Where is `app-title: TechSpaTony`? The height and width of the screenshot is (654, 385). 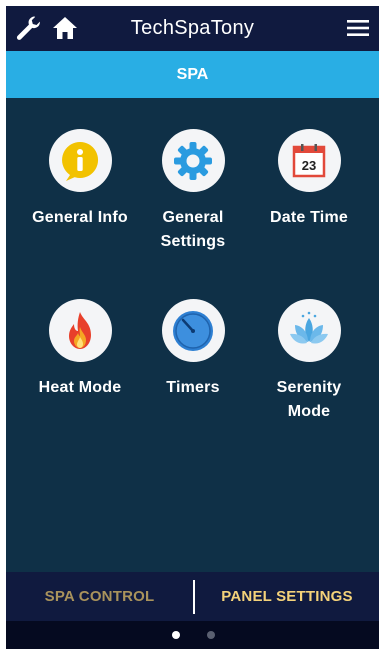
app-title: TechSpaTony is located at coordinates (192, 28).